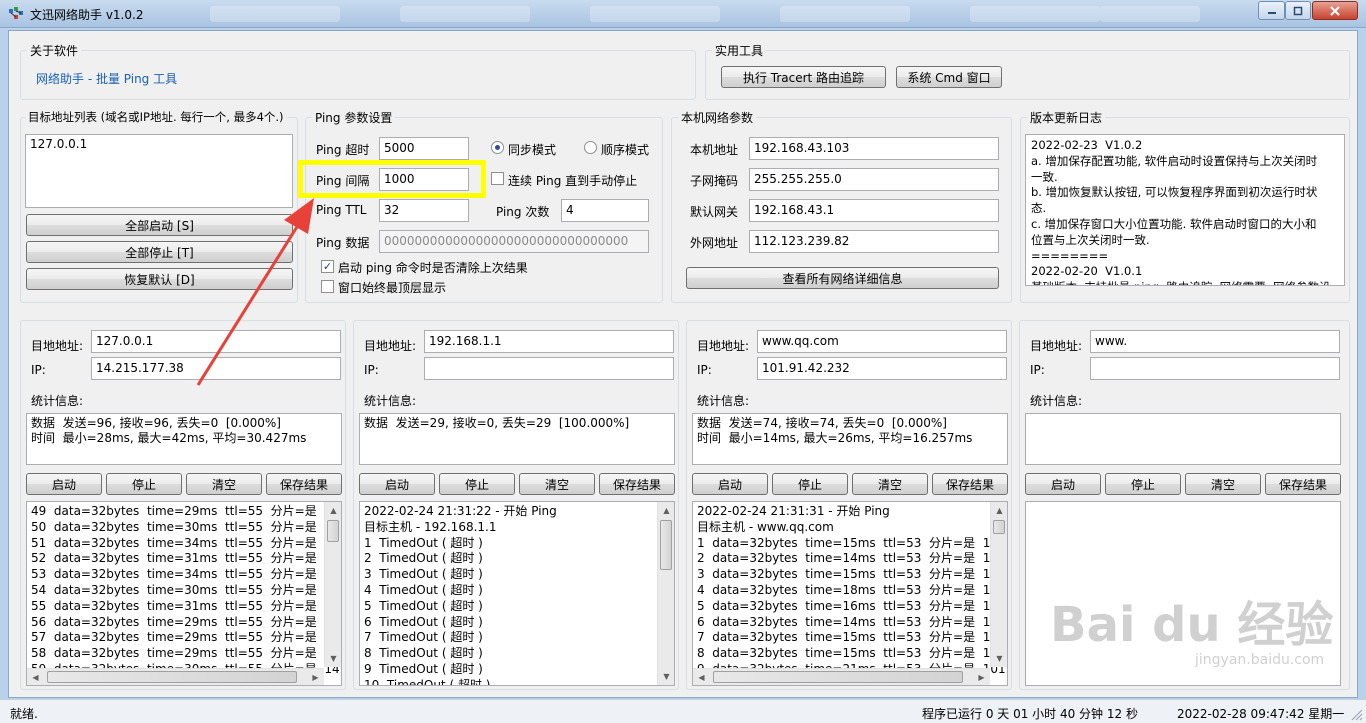  What do you see at coordinates (714, 150) in the screenshot?
I see `local-ip-label: 本机地址` at bounding box center [714, 150].